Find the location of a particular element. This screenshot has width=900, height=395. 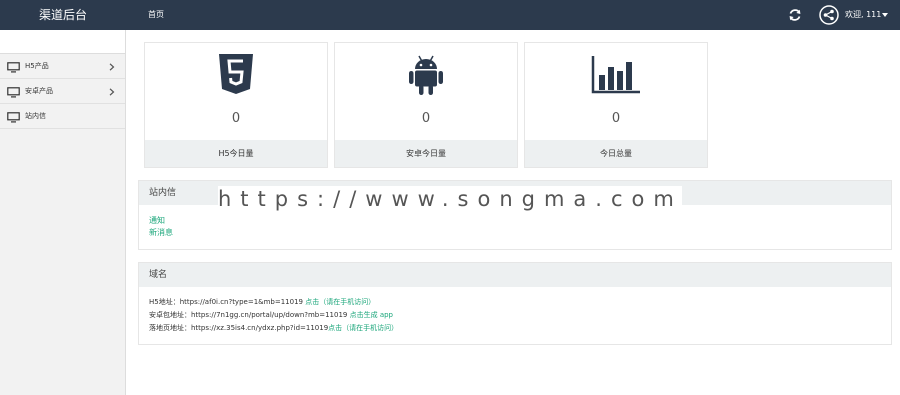

domain-url: https://af0i.cn?type=1&mb=11019 is located at coordinates (241, 302).